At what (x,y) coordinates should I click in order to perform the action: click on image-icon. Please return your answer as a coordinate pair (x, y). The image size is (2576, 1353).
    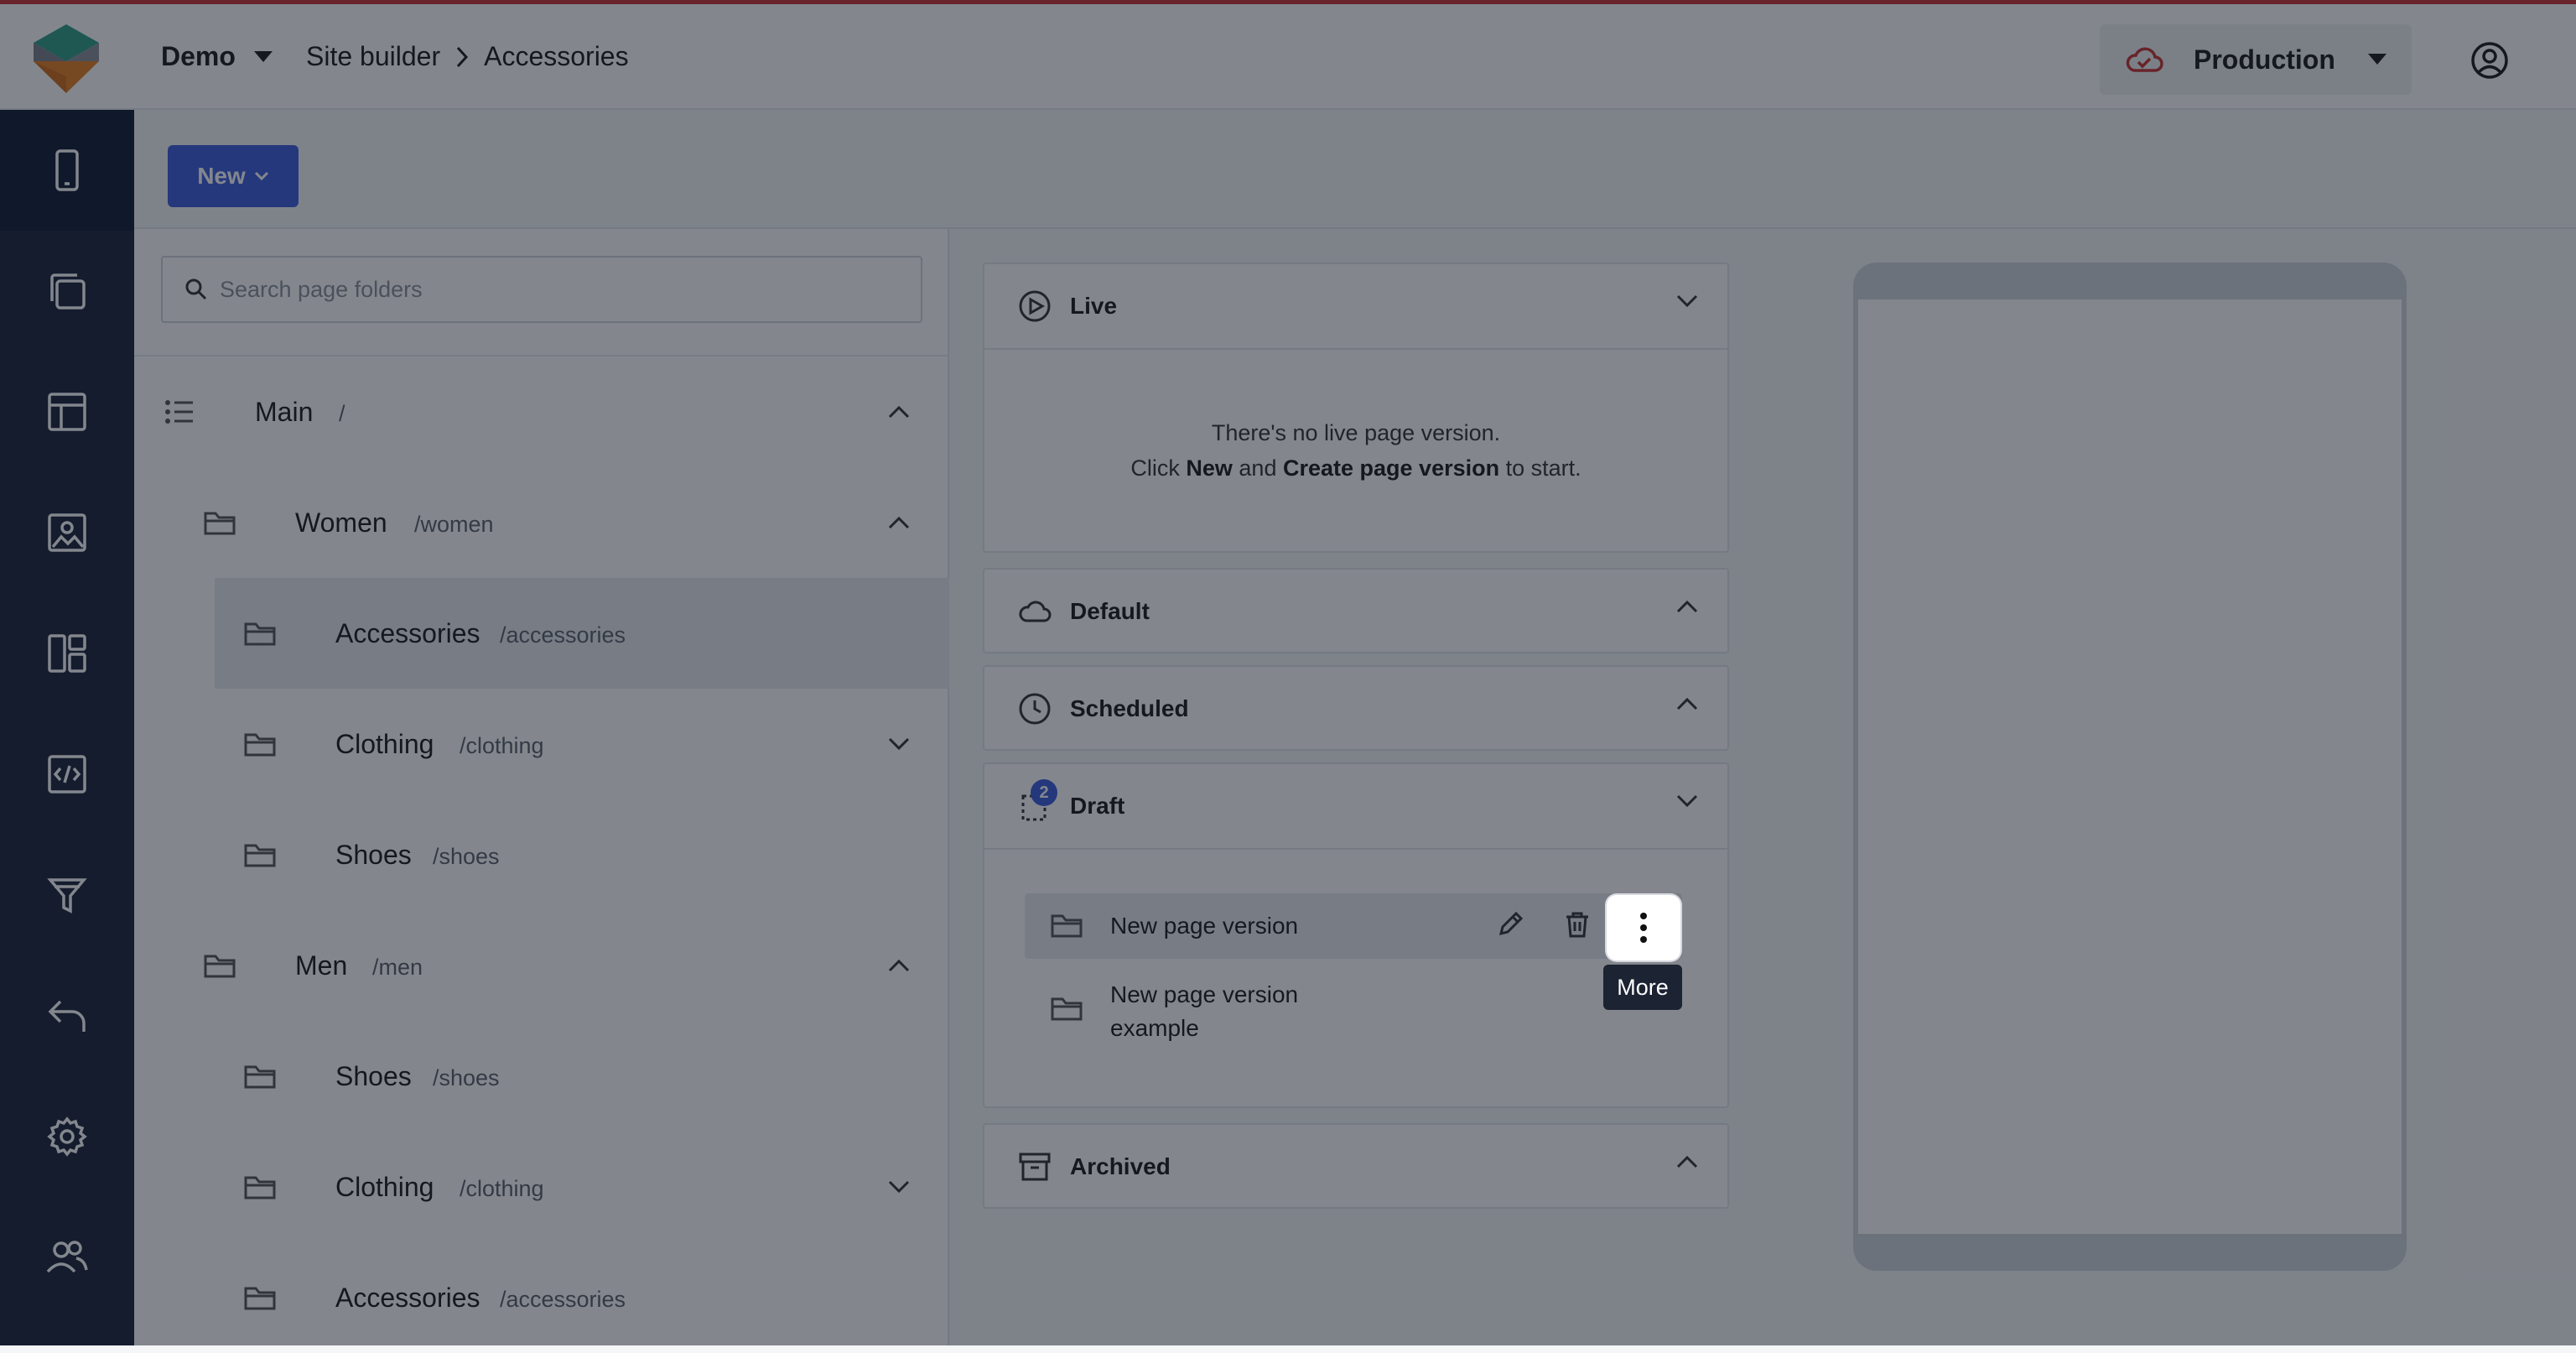
    Looking at the image, I should click on (67, 533).